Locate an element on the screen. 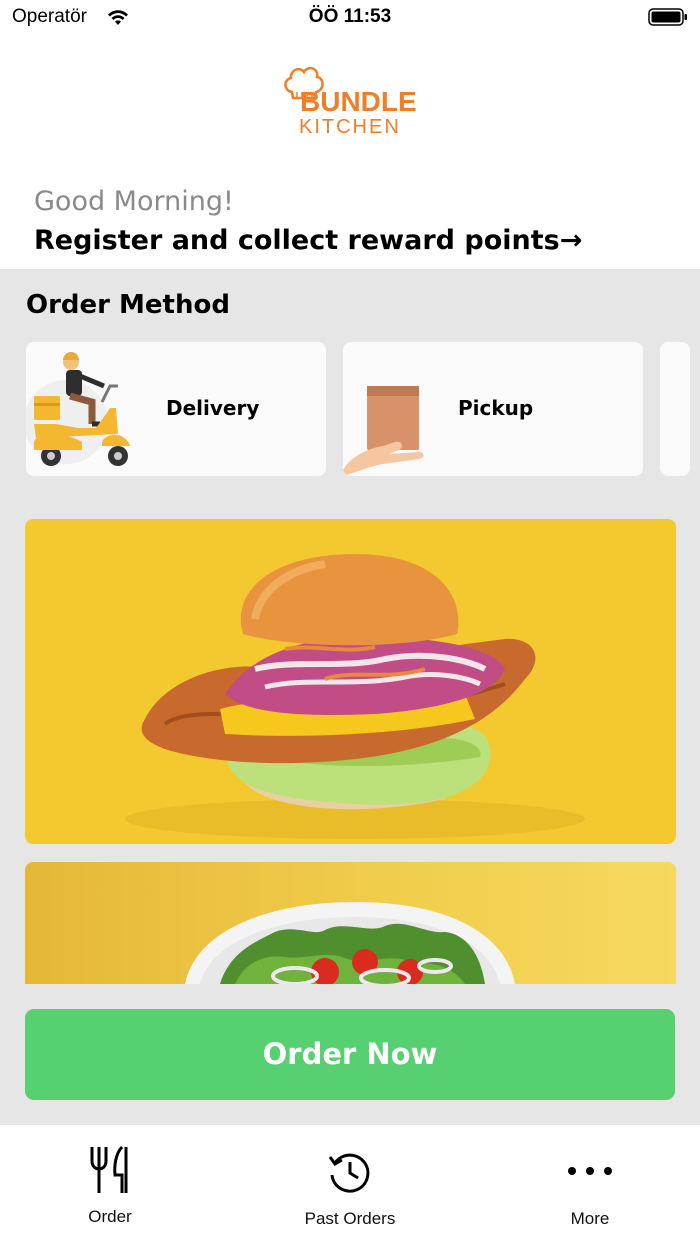 This screenshot has height=1244, width=700. tab-more: More is located at coordinates (590, 1184).